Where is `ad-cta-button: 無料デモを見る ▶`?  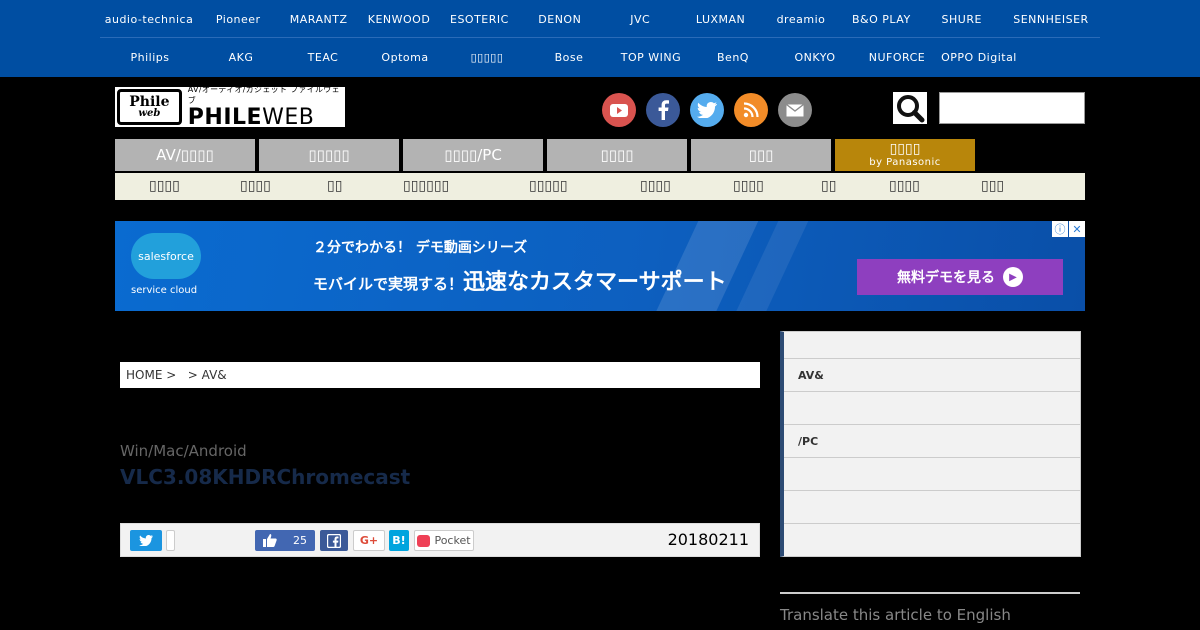
ad-cta-button: 無料デモを見る ▶ is located at coordinates (960, 277).